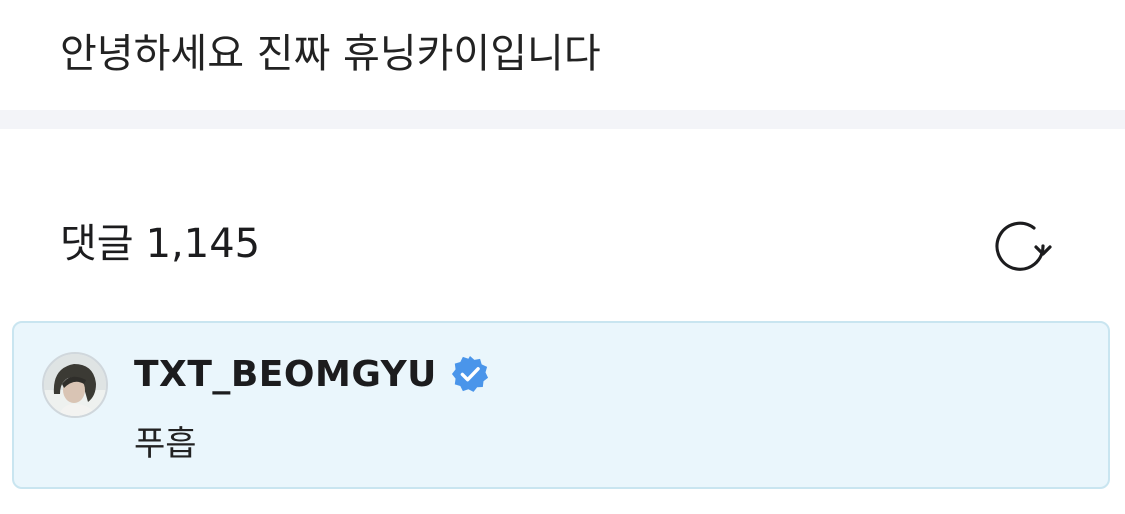 The width and height of the screenshot is (1125, 514). I want to click on comments-count-title: 댓글 1,145, so click(160, 244).